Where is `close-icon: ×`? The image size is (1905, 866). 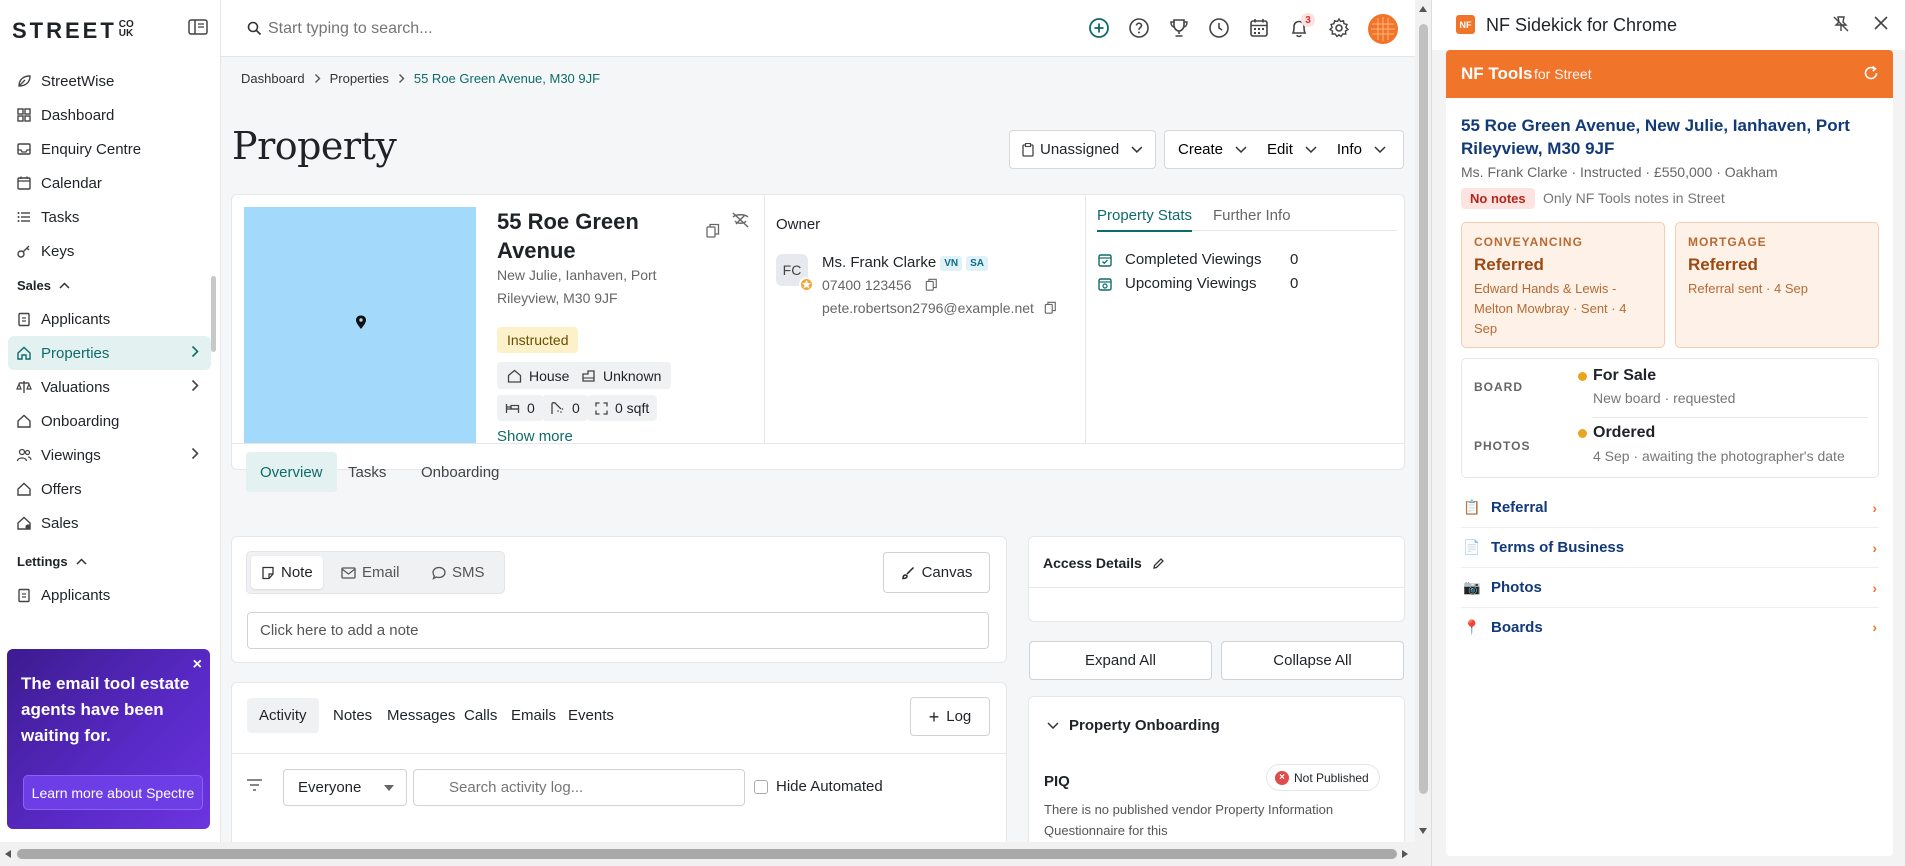
close-icon: × is located at coordinates (197, 665).